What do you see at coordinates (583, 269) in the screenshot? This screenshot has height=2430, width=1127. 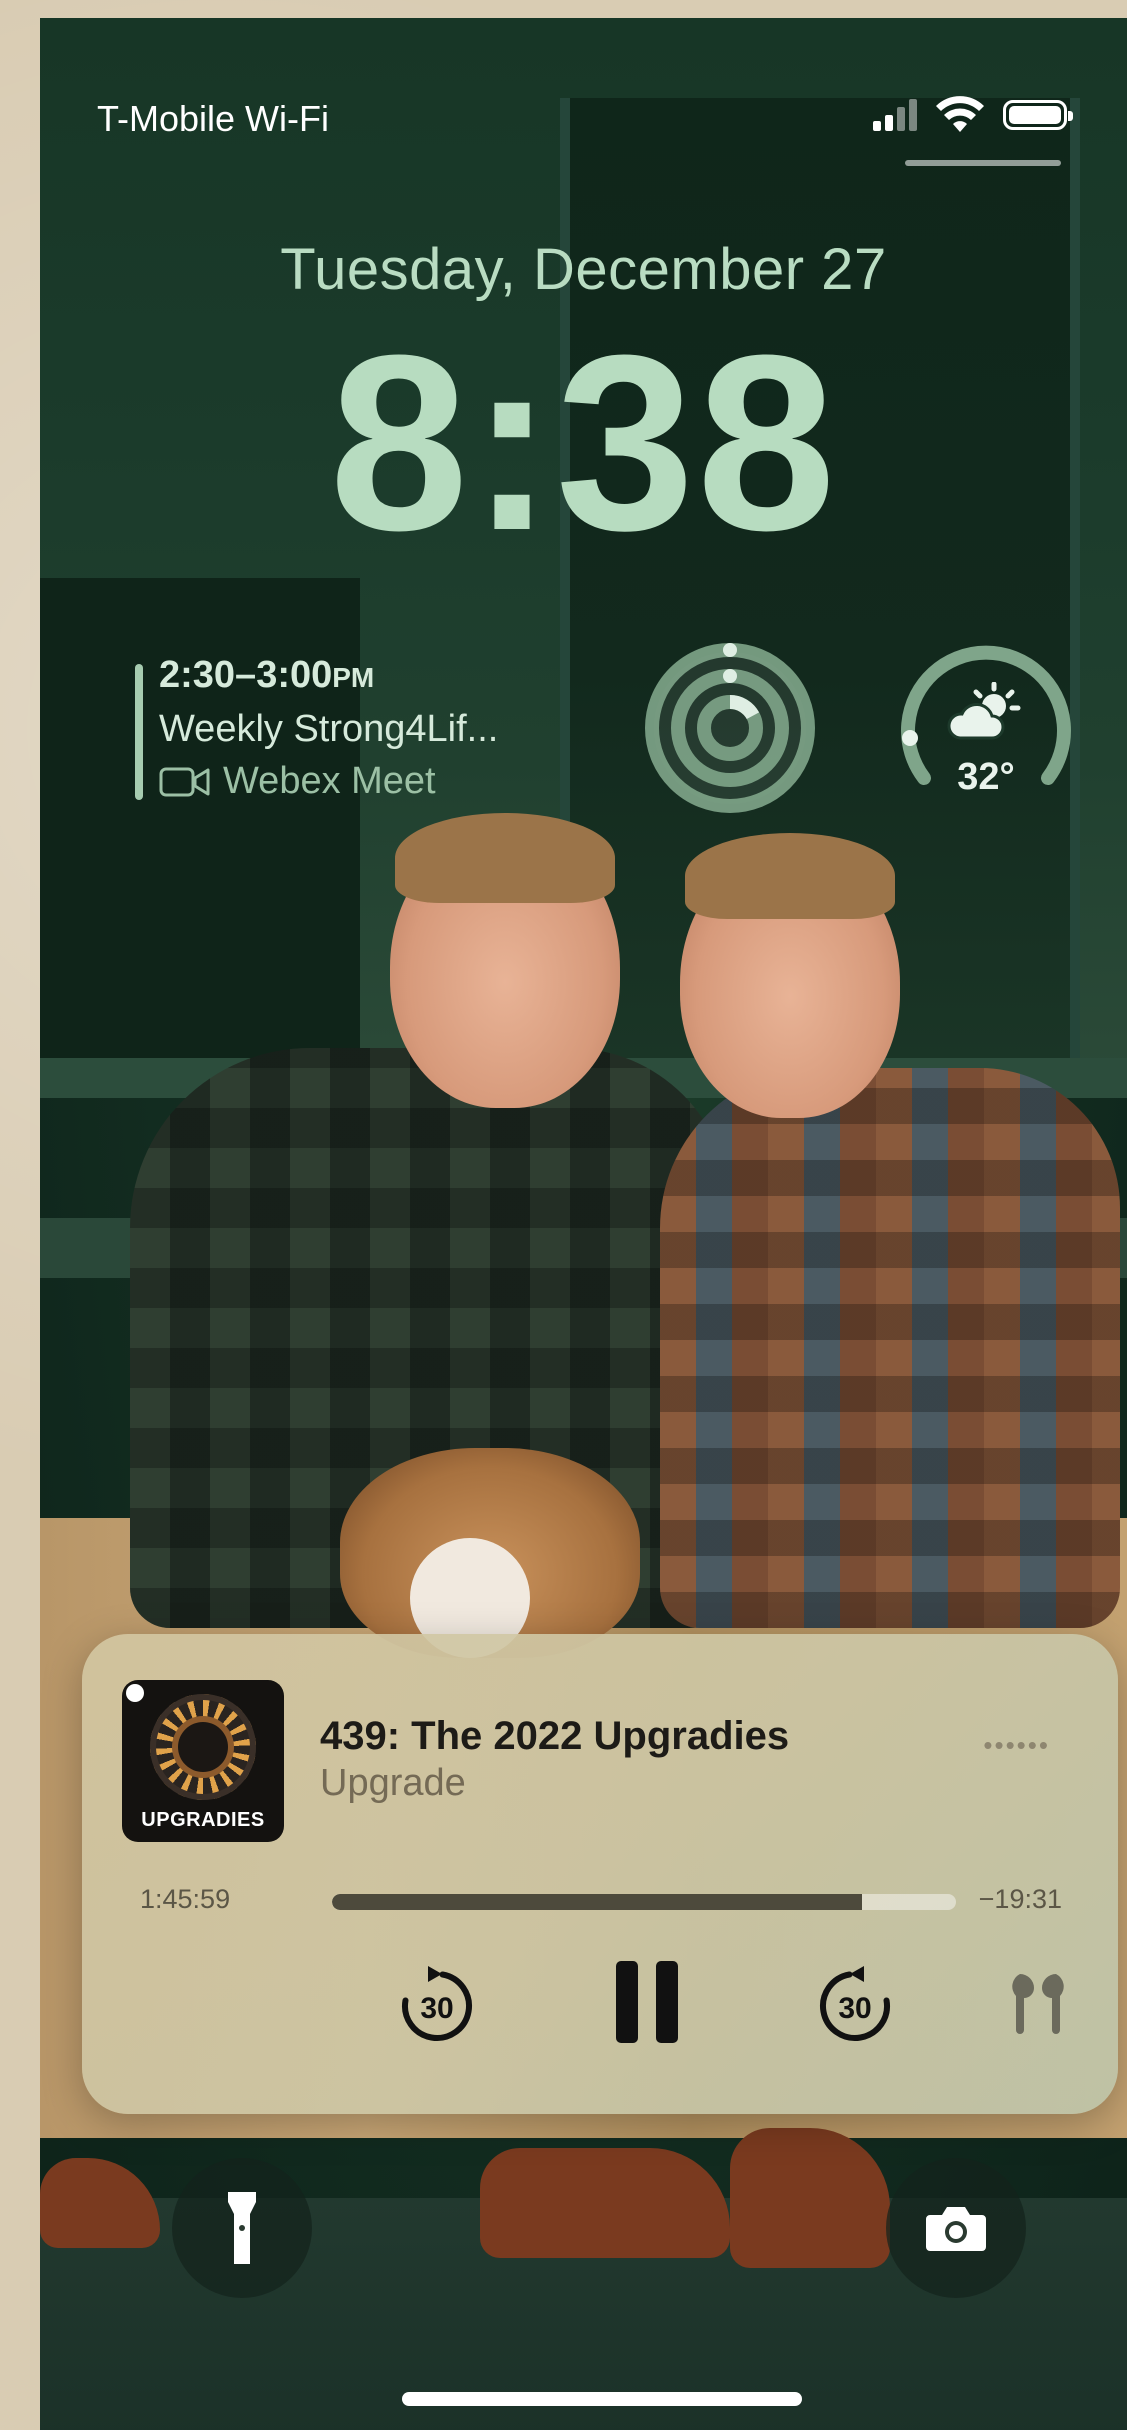 I see `lock-date: Tuesday, December 27` at bounding box center [583, 269].